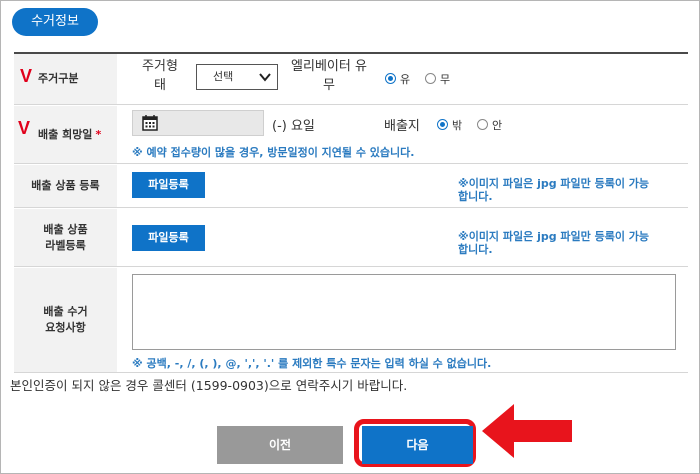  What do you see at coordinates (475, 249) in the screenshot?
I see `label-file-note-line2: 합니다.` at bounding box center [475, 249].